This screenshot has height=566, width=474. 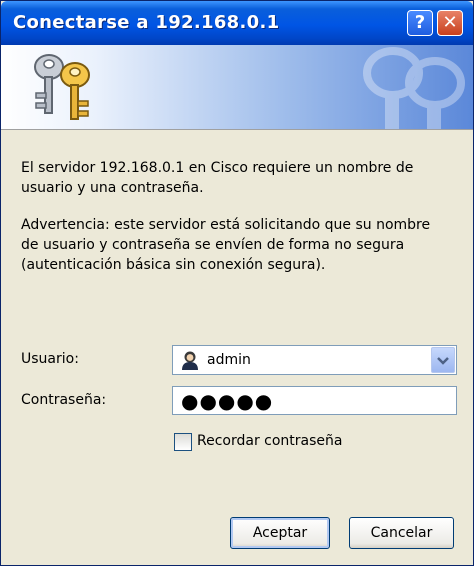 What do you see at coordinates (112, 188) in the screenshot?
I see `server-message-line-2: usuario y una contraseña.` at bounding box center [112, 188].